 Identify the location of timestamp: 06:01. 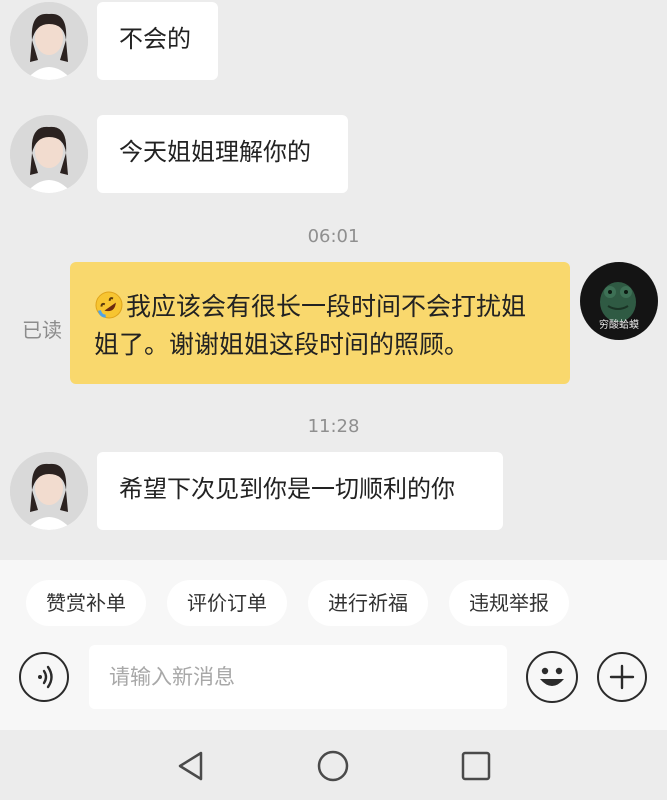
(333, 236).